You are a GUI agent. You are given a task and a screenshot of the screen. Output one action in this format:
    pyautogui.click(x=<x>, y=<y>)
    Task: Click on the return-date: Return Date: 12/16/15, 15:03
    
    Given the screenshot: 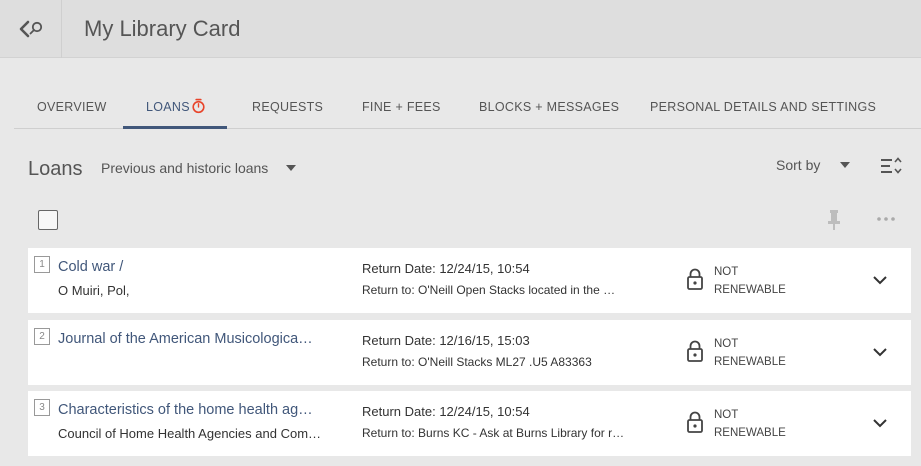 What is the action you would take?
    pyautogui.click(x=446, y=340)
    